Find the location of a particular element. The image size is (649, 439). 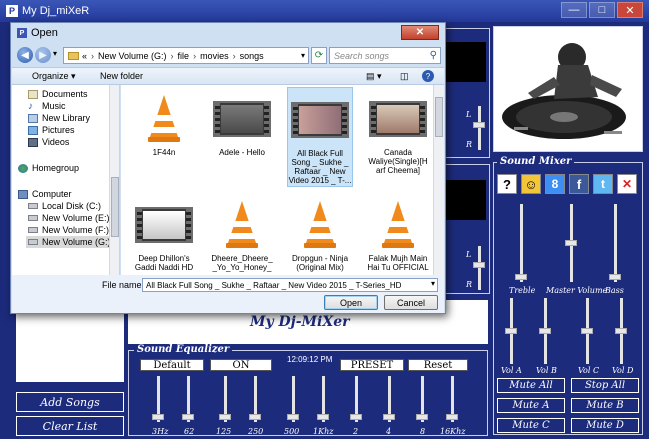

search-input: Search songs ⚲ is located at coordinates (385, 55).